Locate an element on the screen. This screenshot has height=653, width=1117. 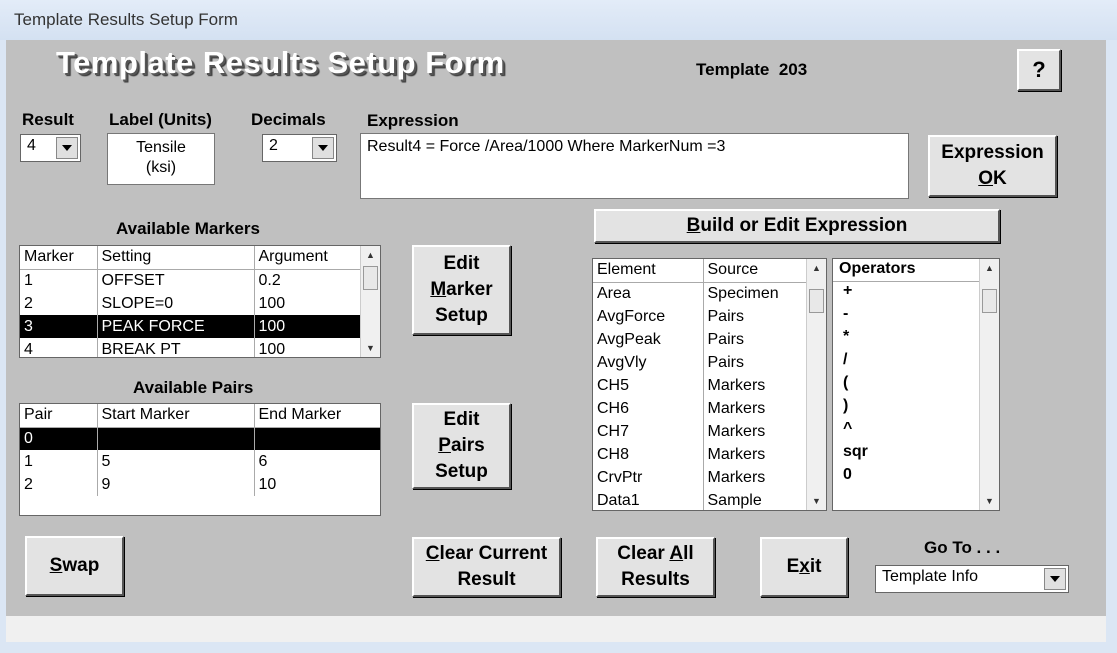
expression-ok-button: Expression OK is located at coordinates (992, 166).